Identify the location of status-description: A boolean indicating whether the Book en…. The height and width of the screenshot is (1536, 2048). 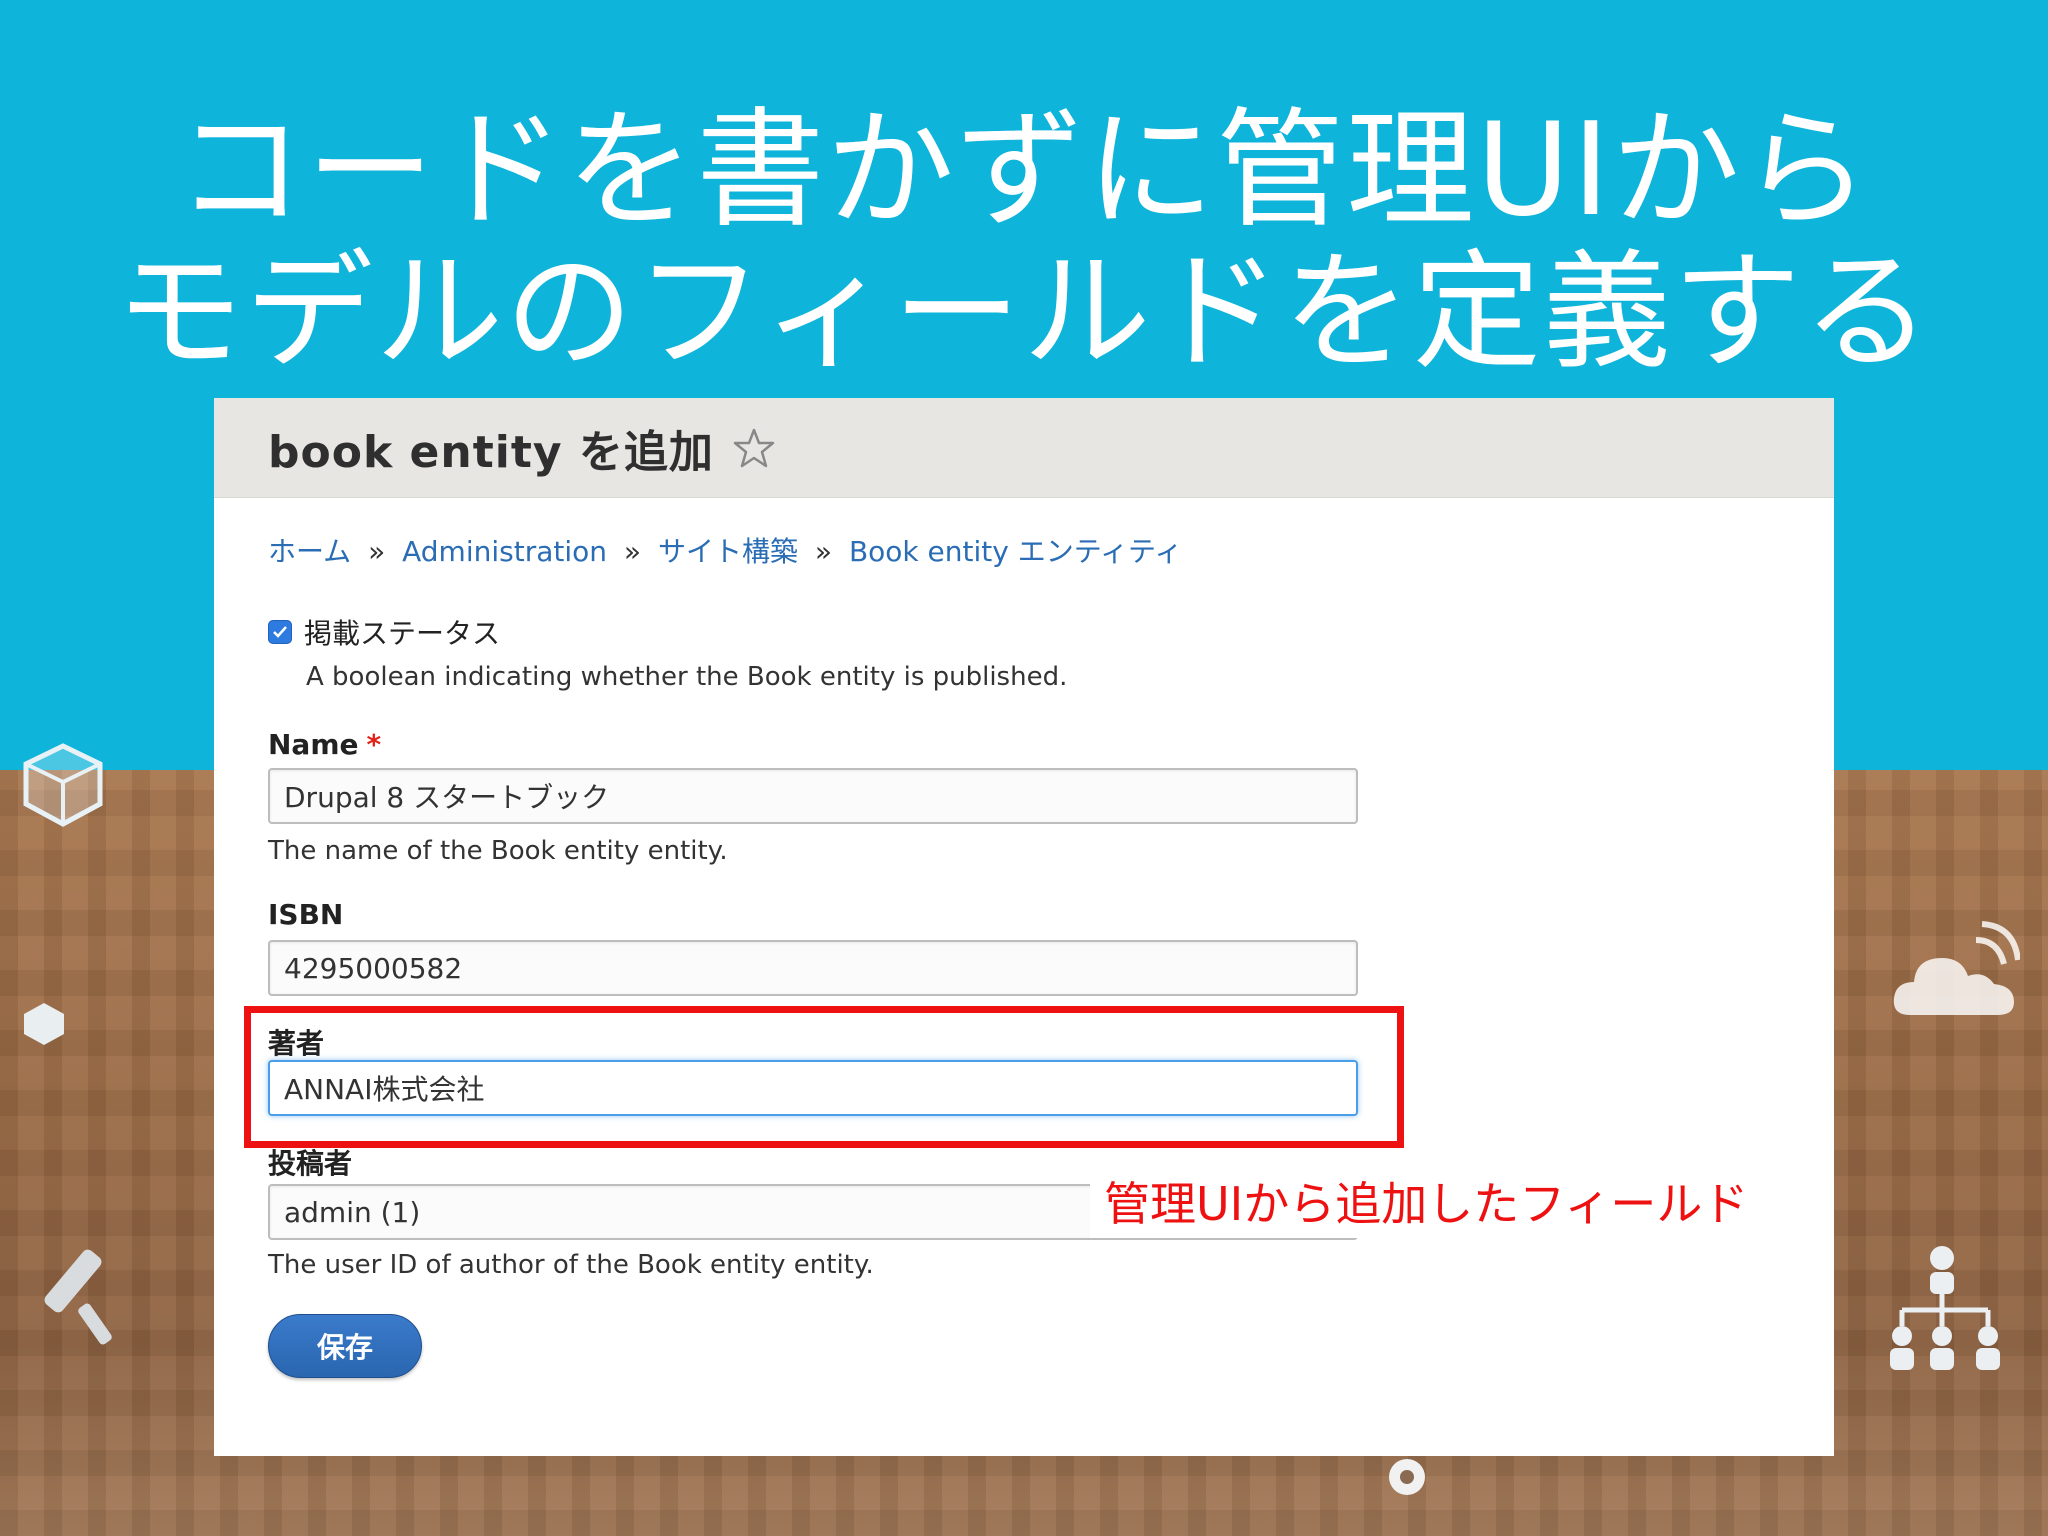
(687, 677).